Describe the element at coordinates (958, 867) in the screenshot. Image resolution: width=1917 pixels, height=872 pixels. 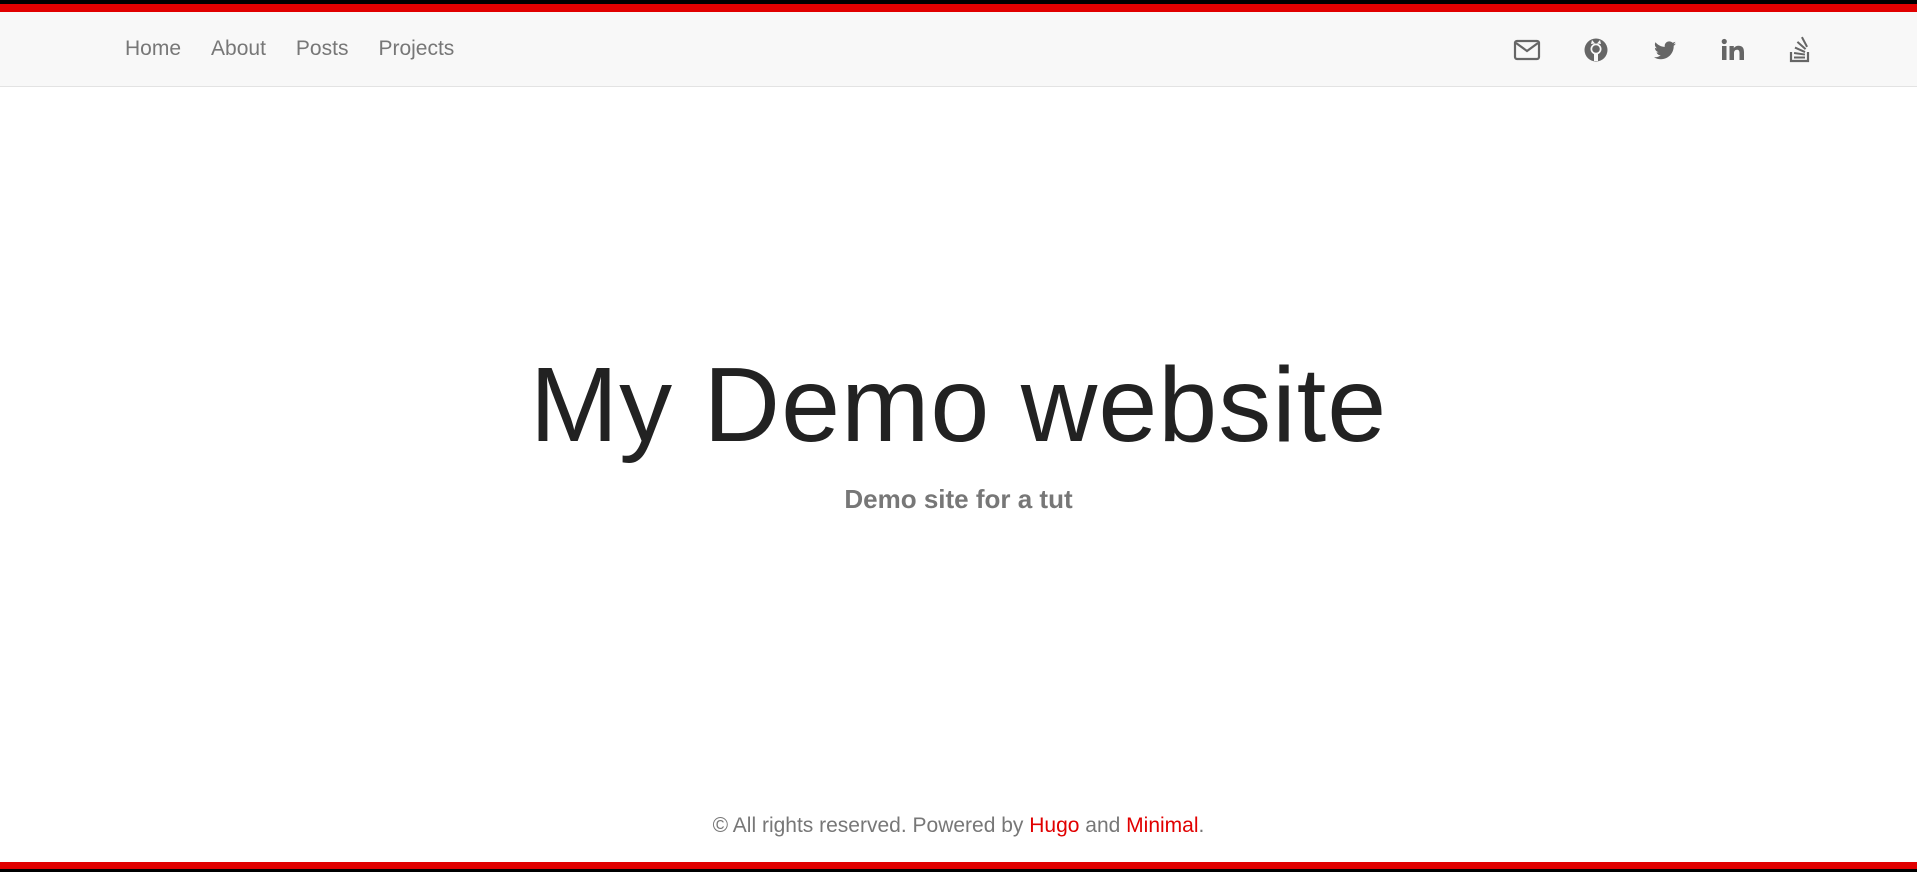
I see `bottom-accent-border` at that location.